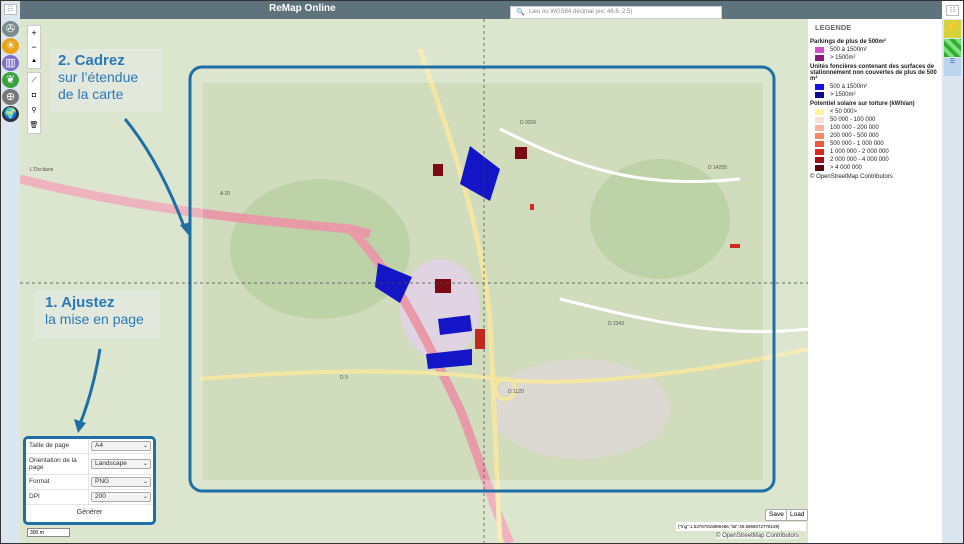 The width and height of the screenshot is (964, 544). What do you see at coordinates (833, 27) in the screenshot?
I see `legend-title: LEGENDE` at bounding box center [833, 27].